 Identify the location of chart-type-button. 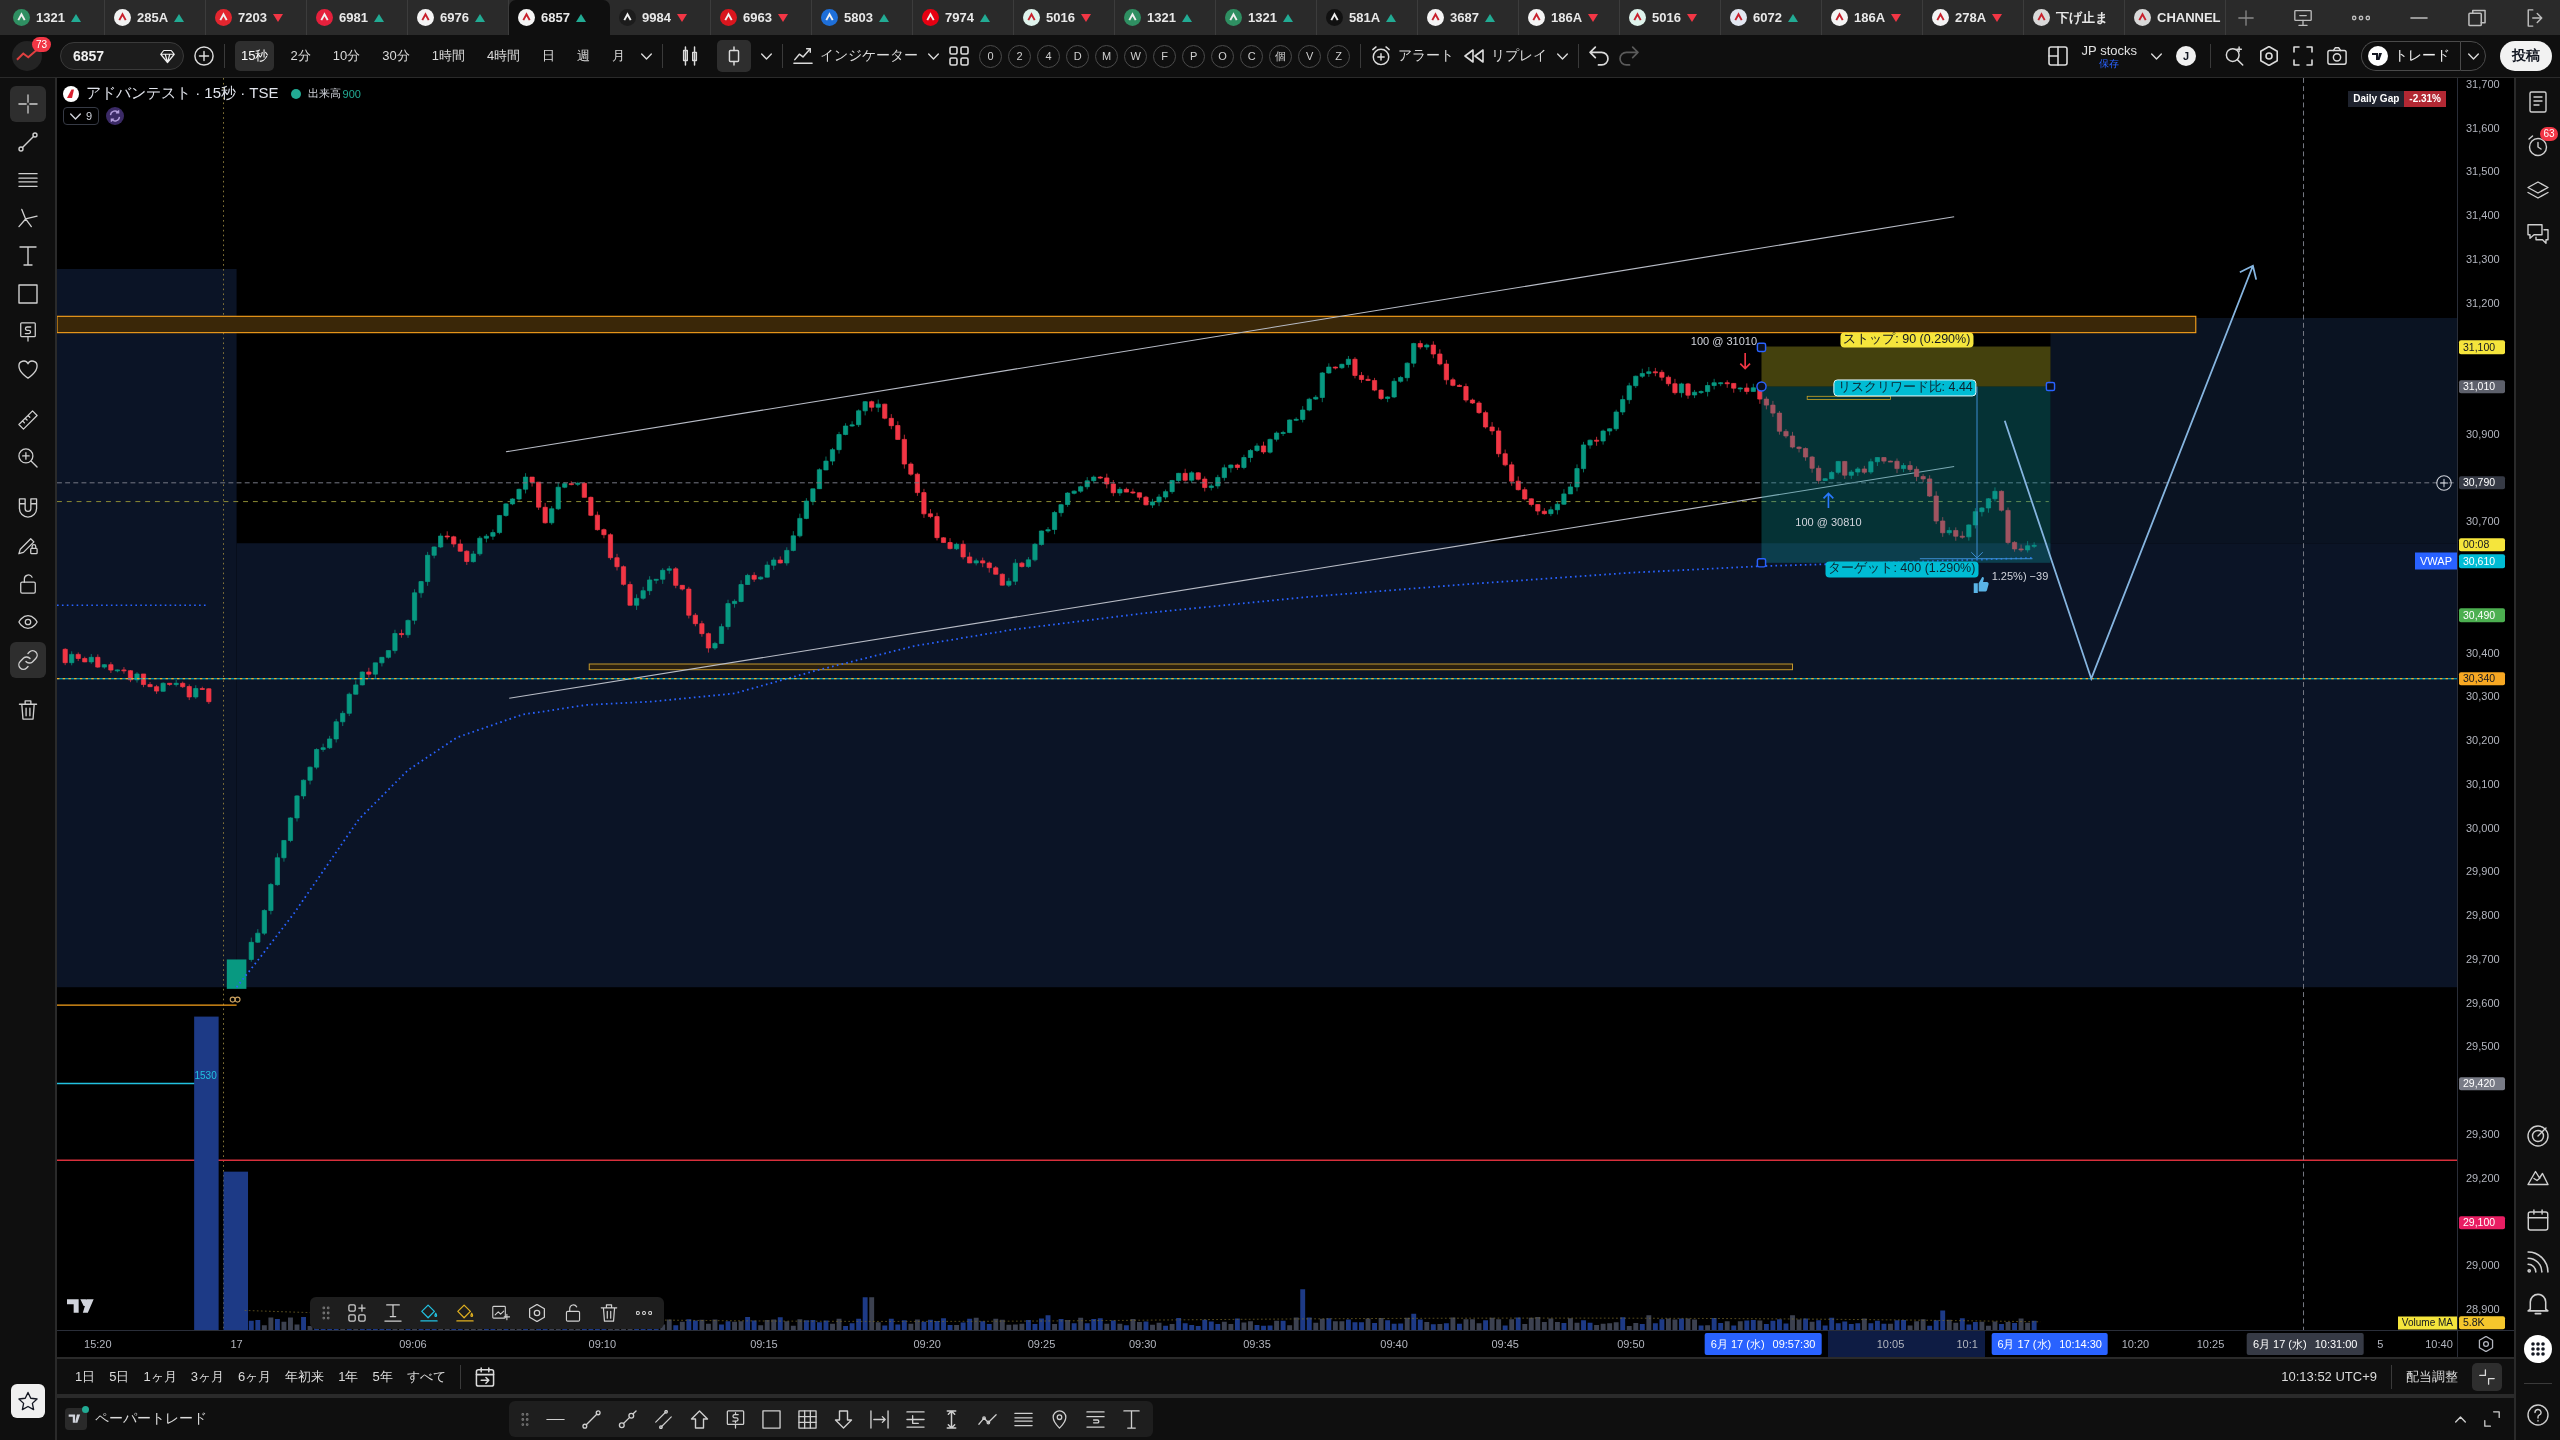
(734, 56).